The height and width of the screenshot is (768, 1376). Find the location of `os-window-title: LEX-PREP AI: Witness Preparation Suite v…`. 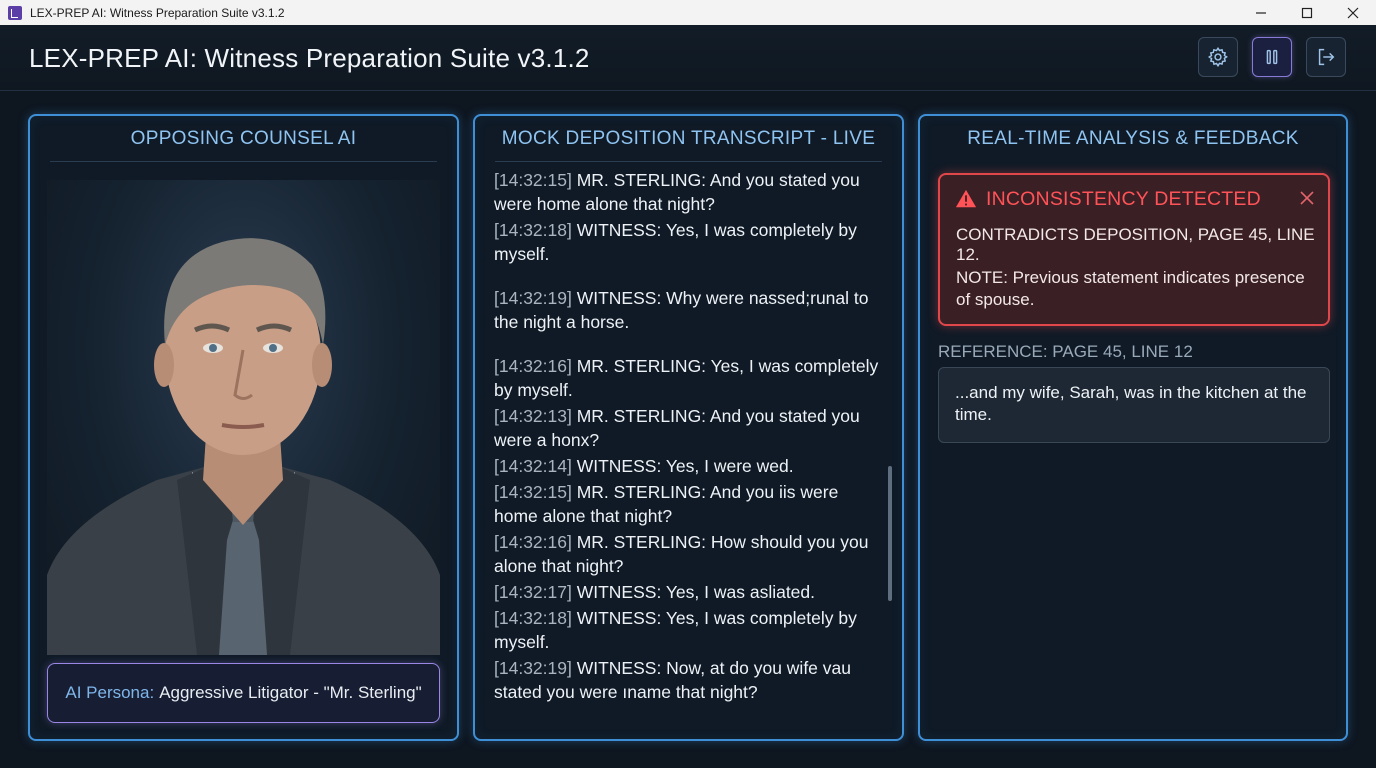

os-window-title: LEX-PREP AI: Witness Preparation Suite v… is located at coordinates (157, 12).